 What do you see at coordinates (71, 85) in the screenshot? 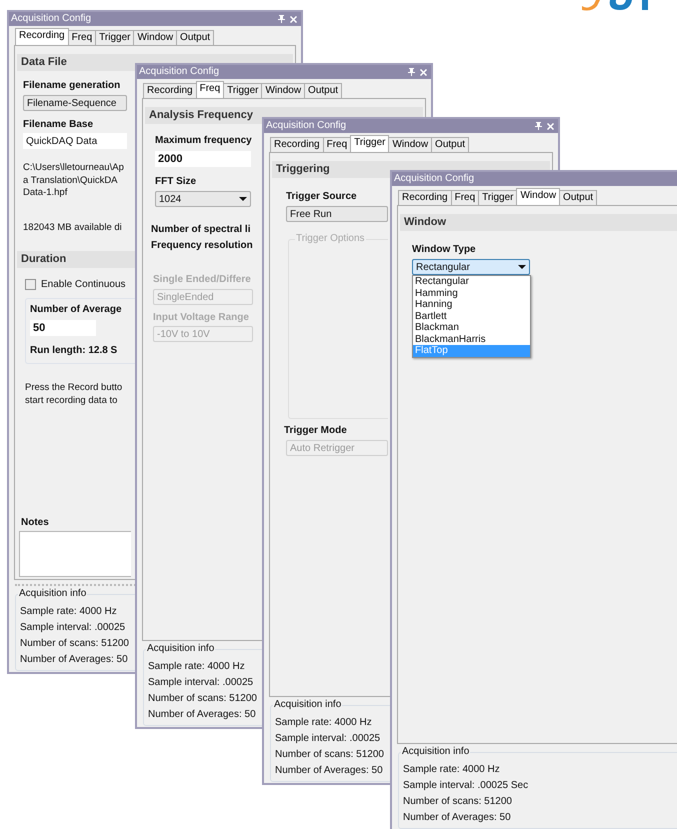
I see `field-label: Filename generation` at bounding box center [71, 85].